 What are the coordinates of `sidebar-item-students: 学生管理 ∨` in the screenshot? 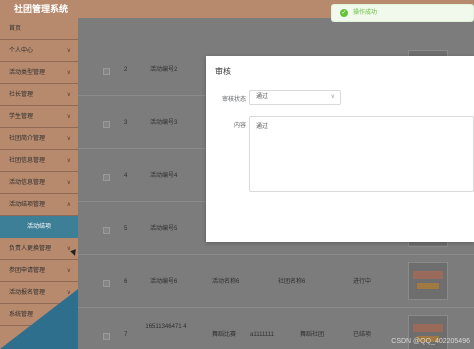 It's located at (39, 117).